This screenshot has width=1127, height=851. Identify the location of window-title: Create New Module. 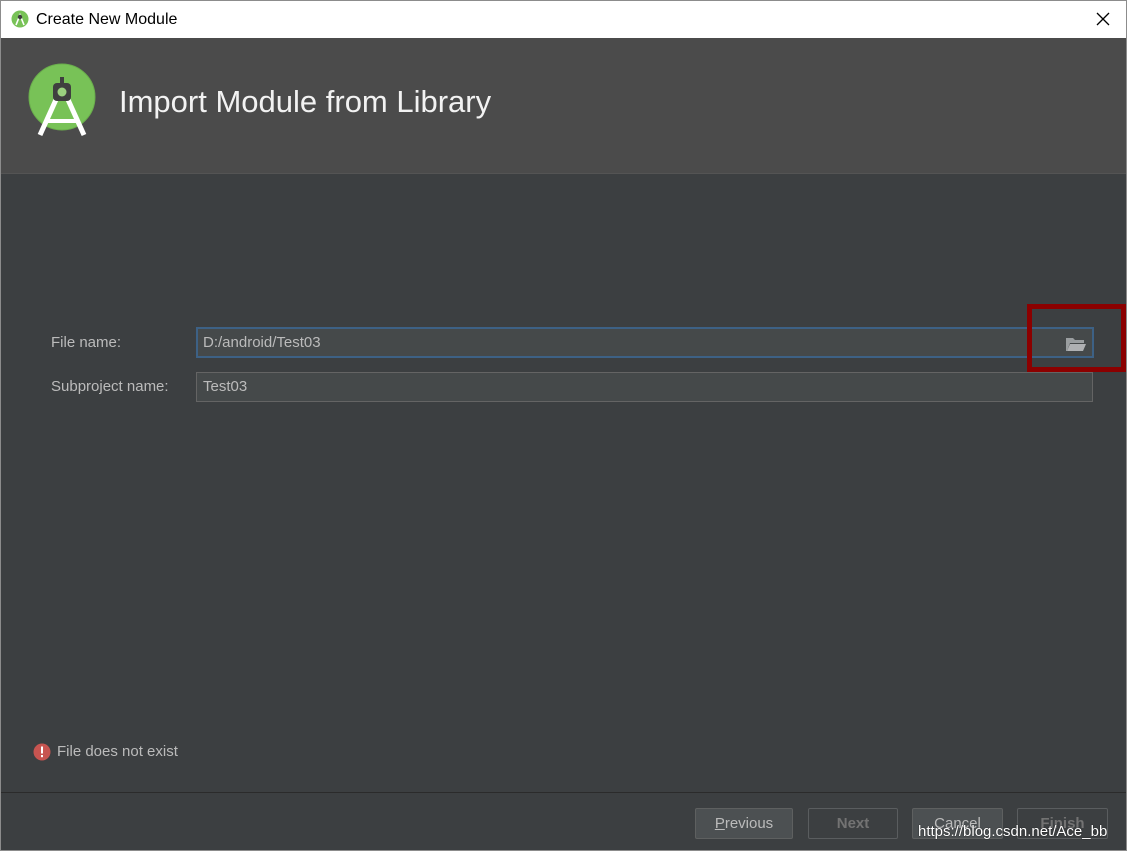
(107, 19).